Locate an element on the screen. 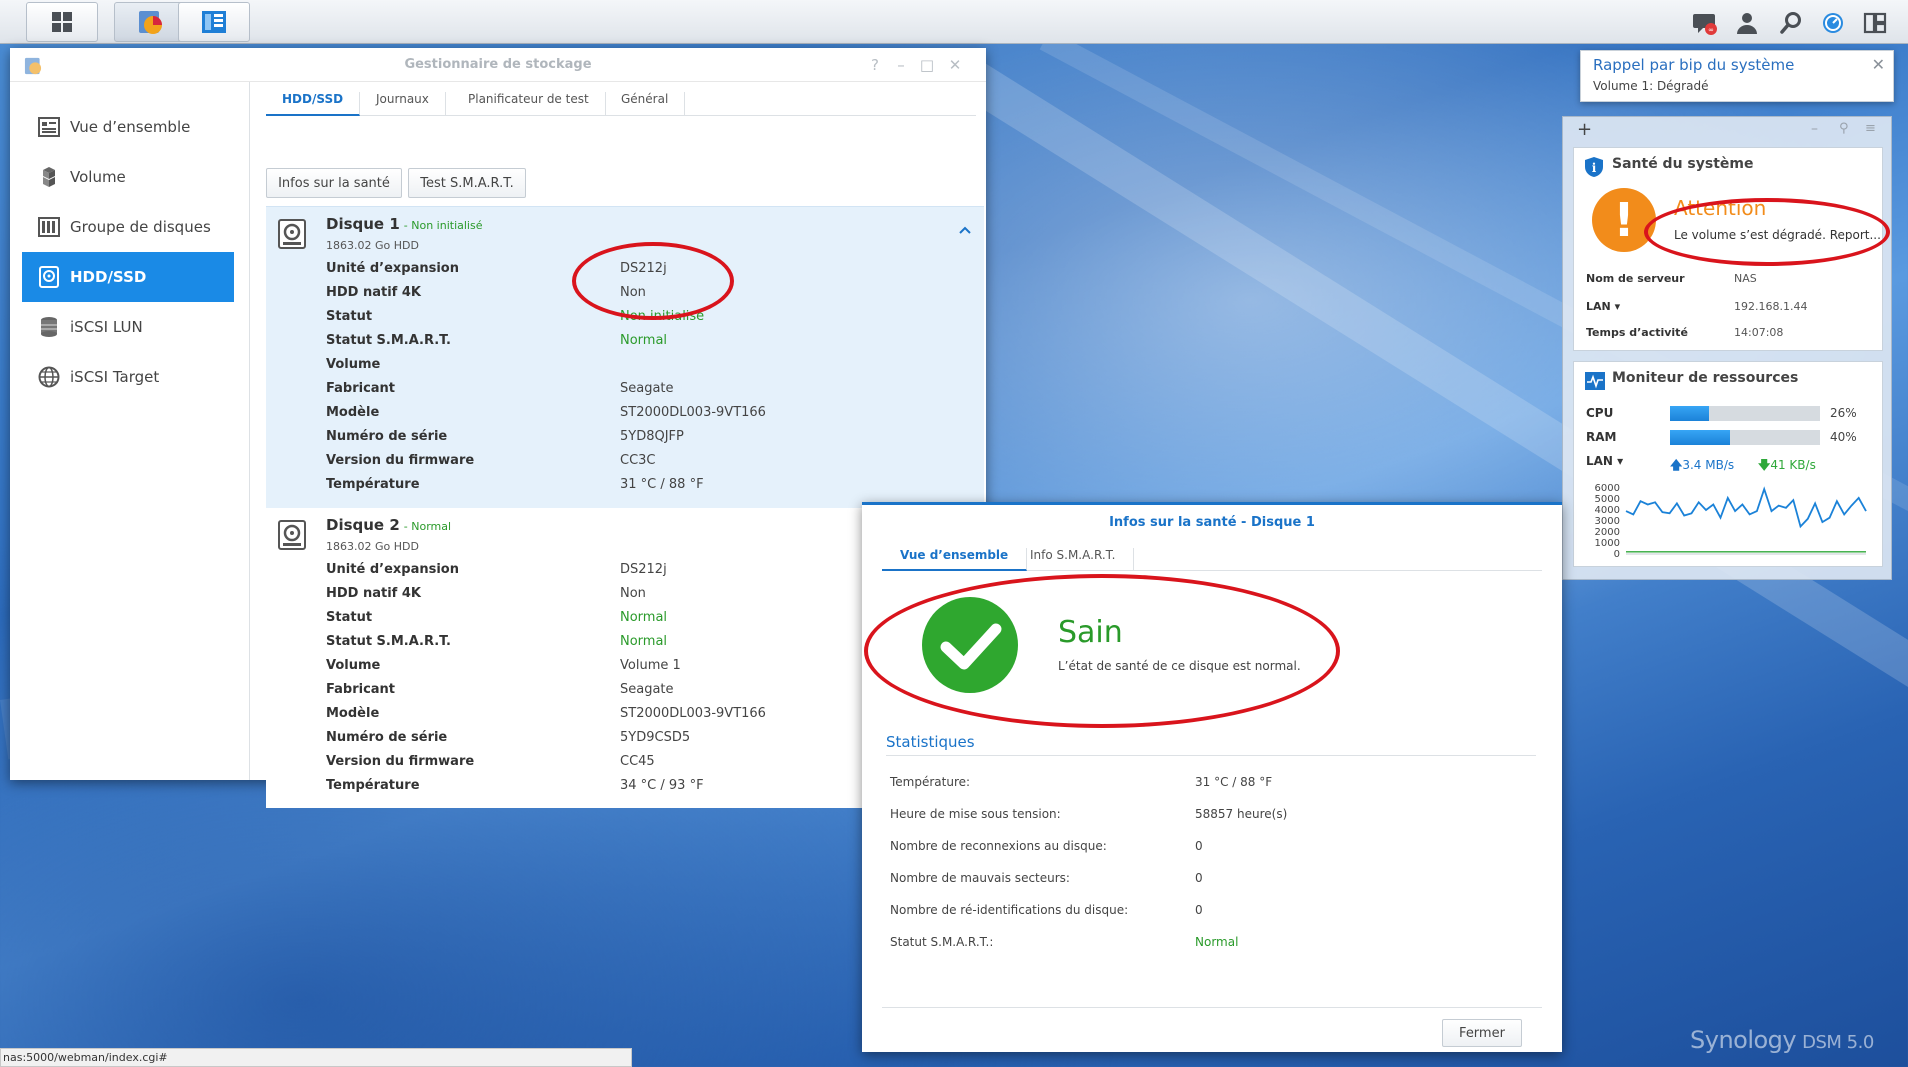 The width and height of the screenshot is (1908, 1067). property-value: 5YD8QJFP is located at coordinates (652, 436).